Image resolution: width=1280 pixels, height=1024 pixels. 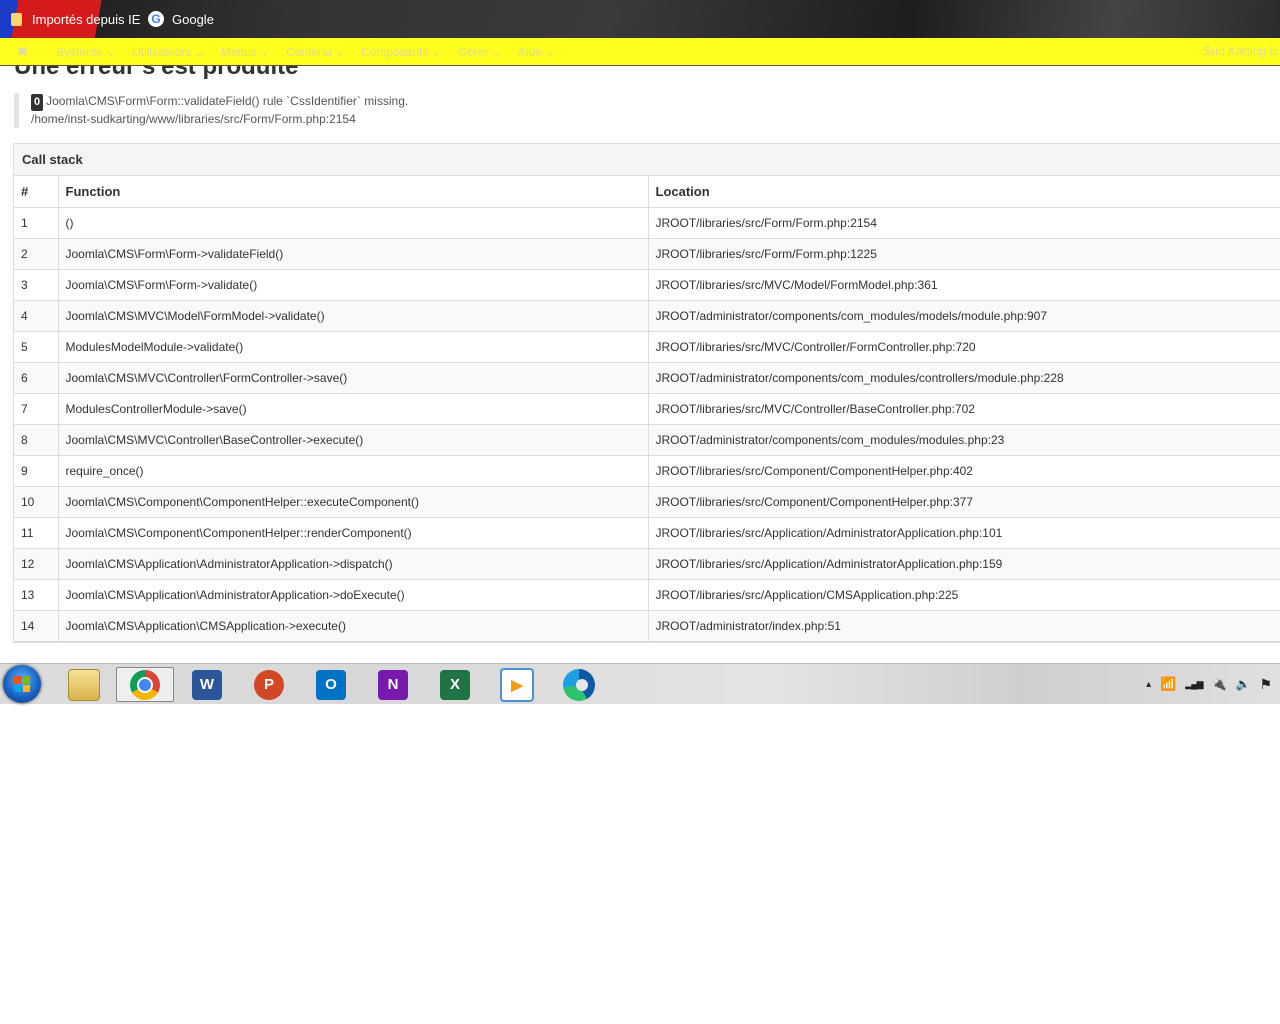 I want to click on joomla-logo-icon: ✖, so click(x=22, y=52).